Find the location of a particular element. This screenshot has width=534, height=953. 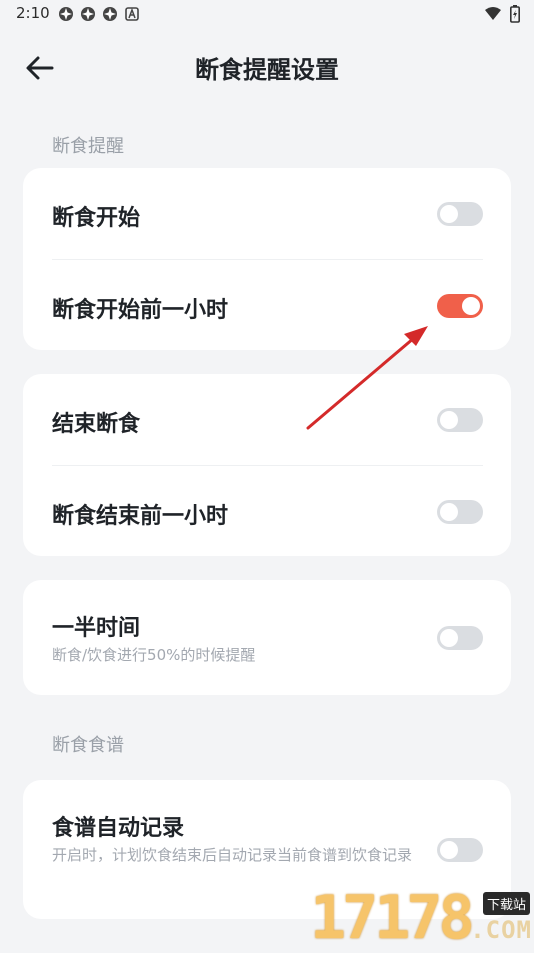

notification-icons is located at coordinates (99, 14).